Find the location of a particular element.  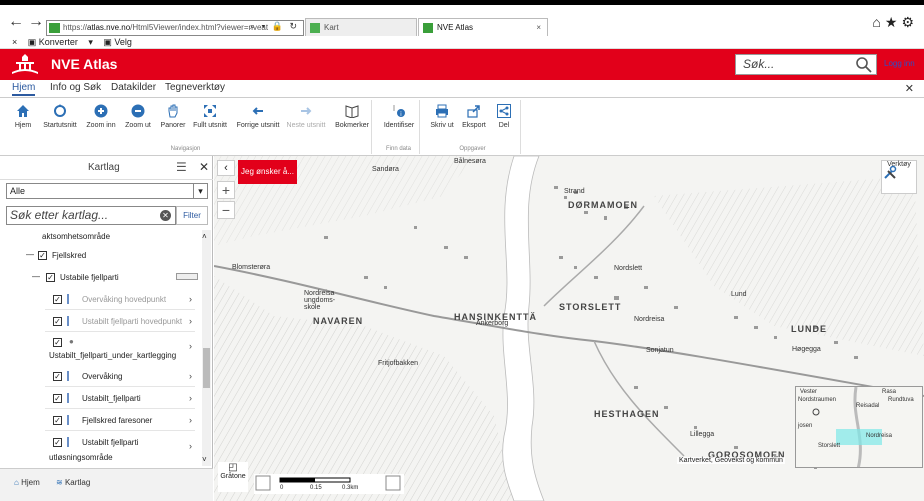

select-menu: ▣ Velg is located at coordinates (121, 42).